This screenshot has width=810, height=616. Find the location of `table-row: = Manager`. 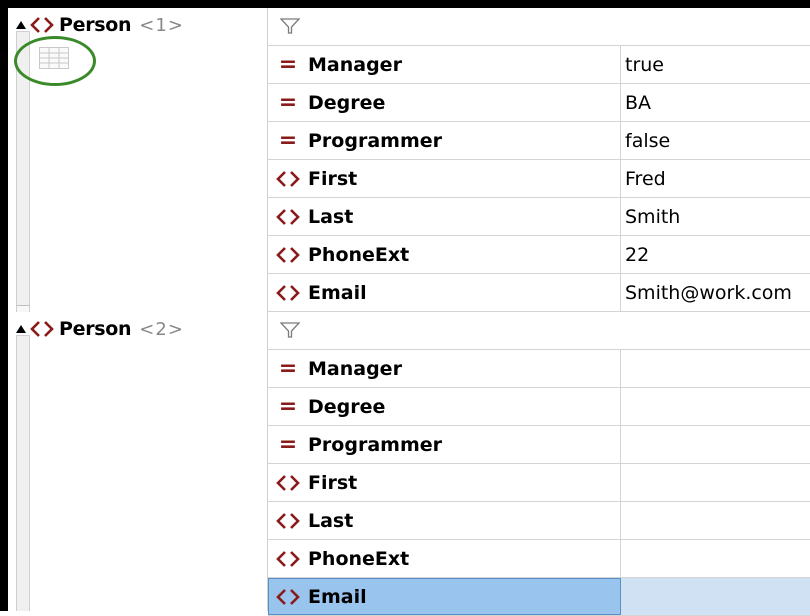

table-row: = Manager is located at coordinates (539, 369).